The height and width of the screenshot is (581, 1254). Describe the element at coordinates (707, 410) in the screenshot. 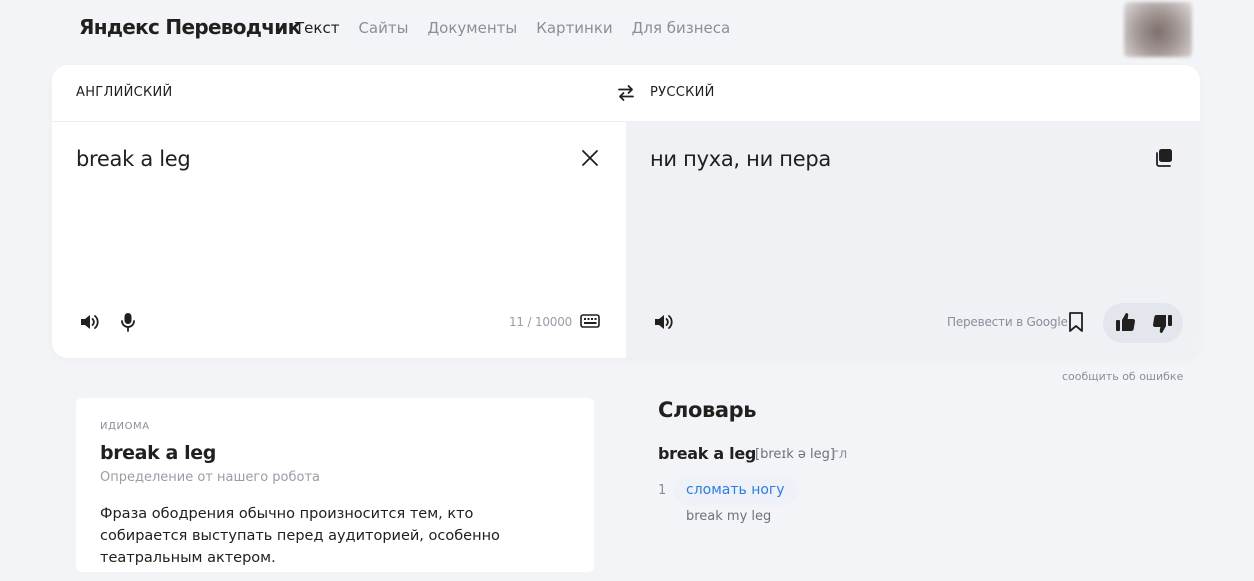

I see `dictionary-title: Словарь` at that location.